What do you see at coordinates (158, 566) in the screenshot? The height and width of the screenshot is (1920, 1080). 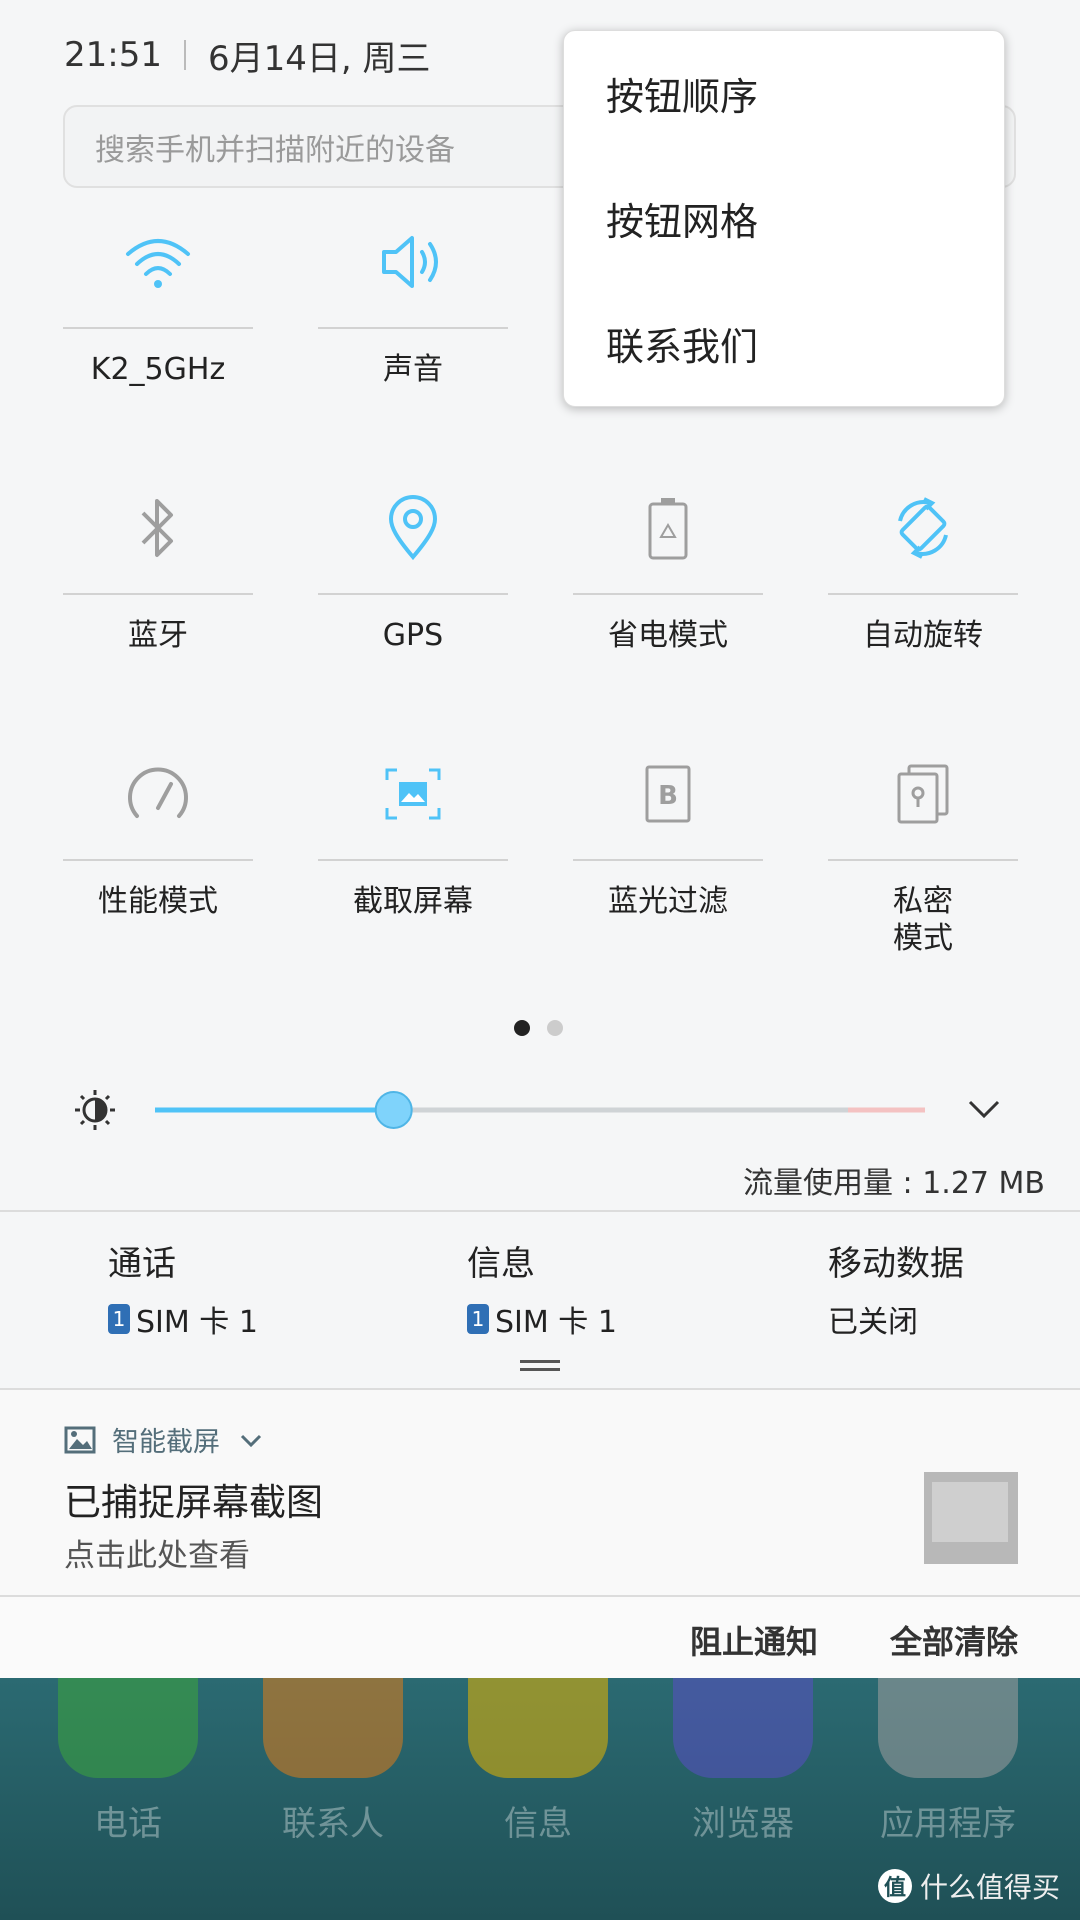 I see `tile-bluetooth: 蓝牙` at bounding box center [158, 566].